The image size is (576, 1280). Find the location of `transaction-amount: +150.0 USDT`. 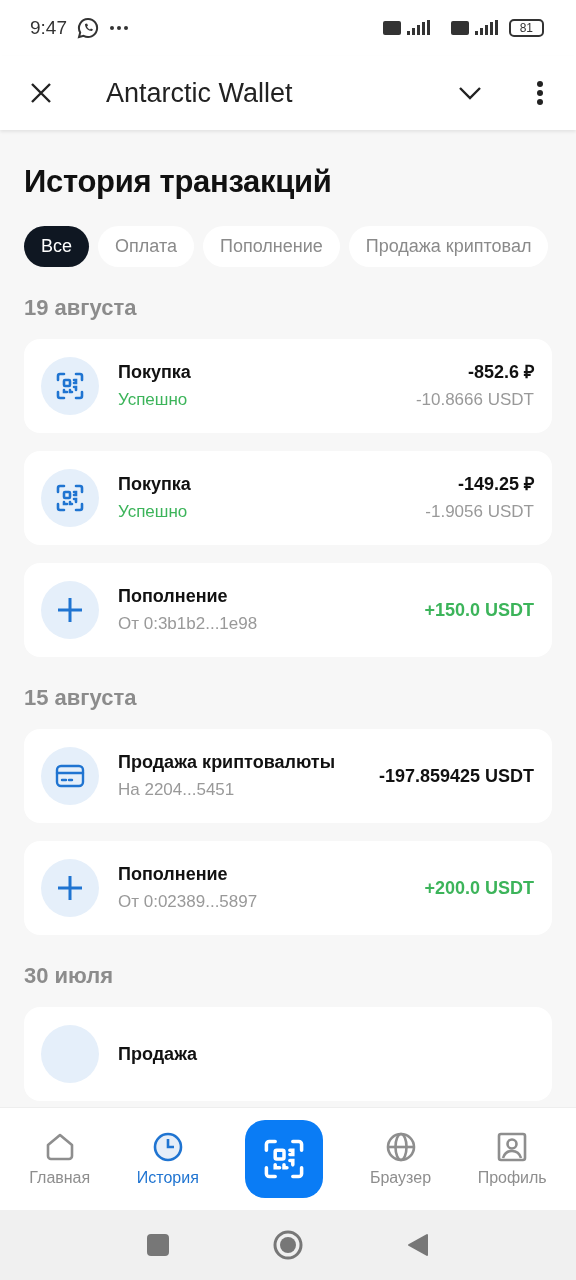

transaction-amount: +150.0 USDT is located at coordinates (479, 610).